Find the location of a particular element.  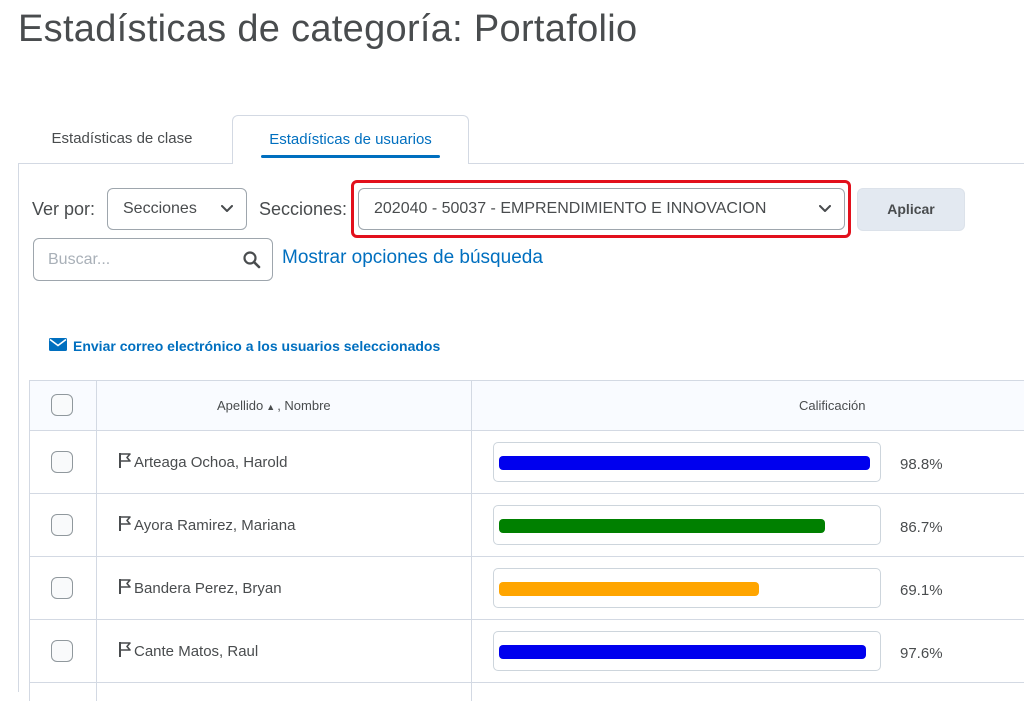

user-name-cell: Bandera Perez, Bryan is located at coordinates (200, 588).